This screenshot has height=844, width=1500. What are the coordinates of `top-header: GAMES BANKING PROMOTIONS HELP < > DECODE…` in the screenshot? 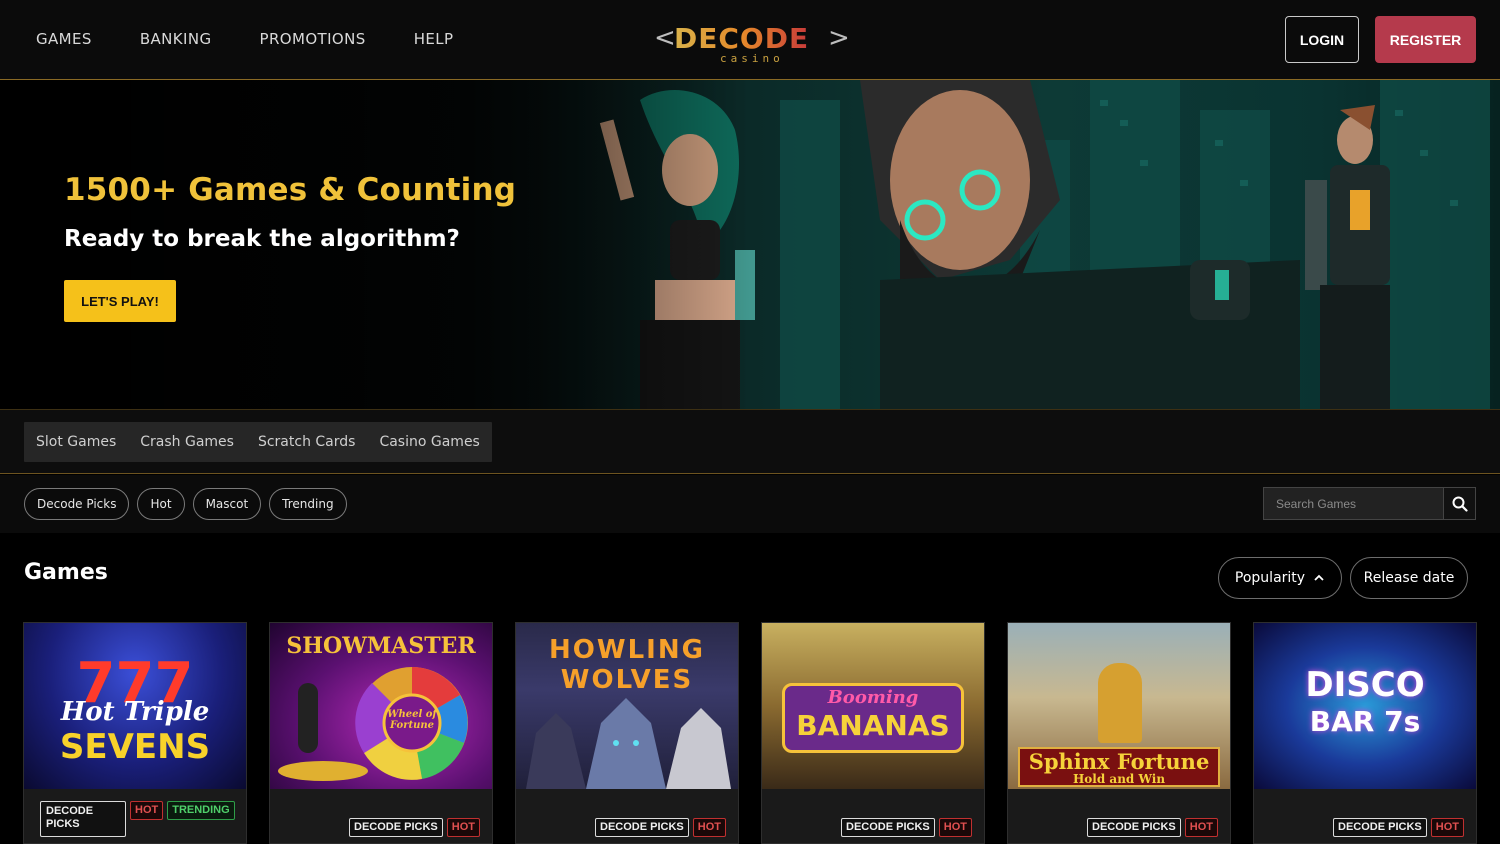 It's located at (750, 40).